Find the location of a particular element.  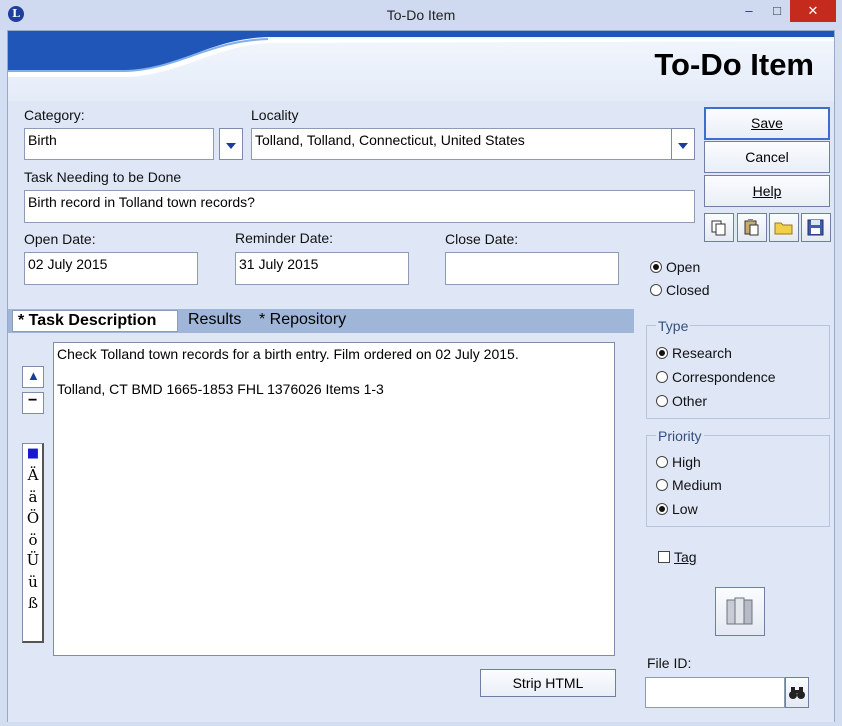

collapse-button: − is located at coordinates (33, 403).